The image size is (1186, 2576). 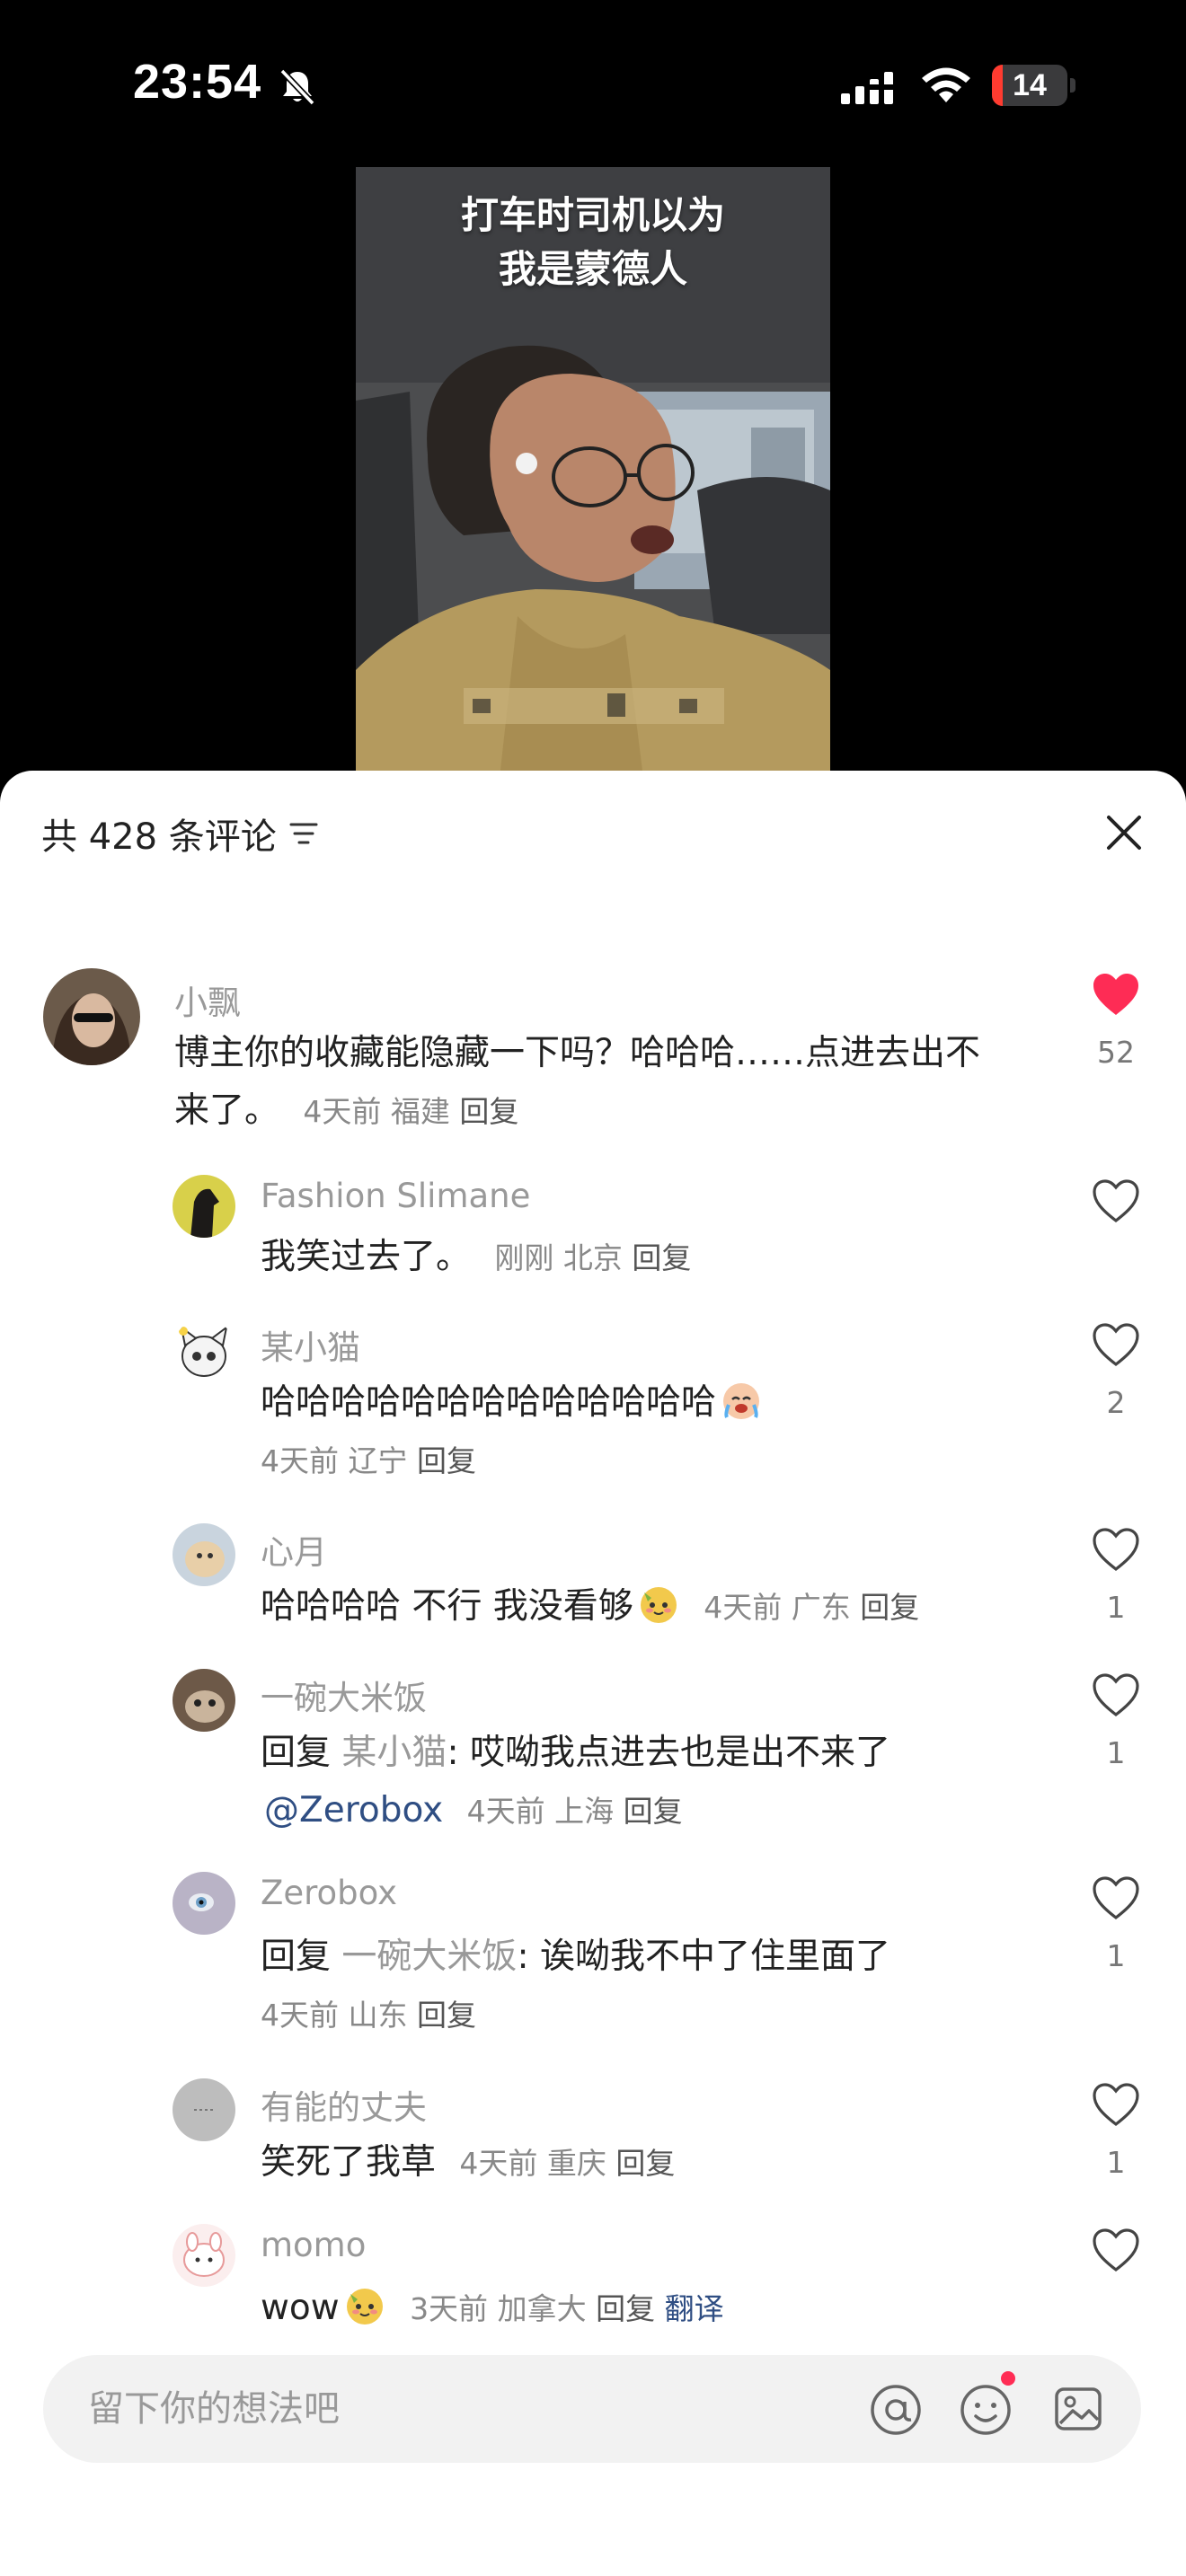 I want to click on comment-meta-line: 4天前 山东 回复, so click(x=362, y=2015).